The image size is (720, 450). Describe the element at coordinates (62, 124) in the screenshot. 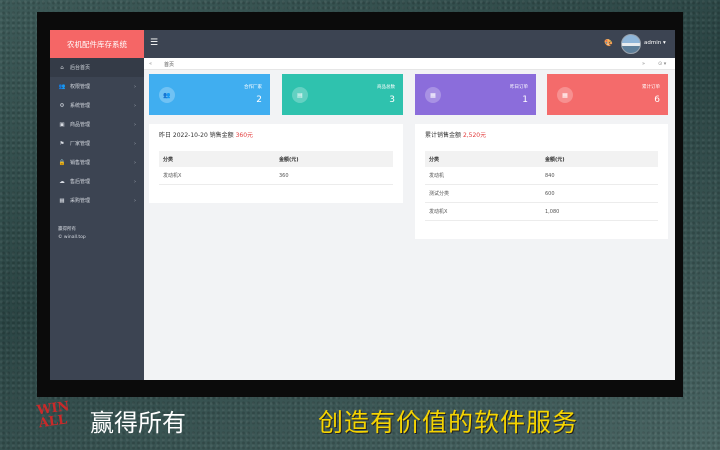

I see `box-icon: ▣` at that location.